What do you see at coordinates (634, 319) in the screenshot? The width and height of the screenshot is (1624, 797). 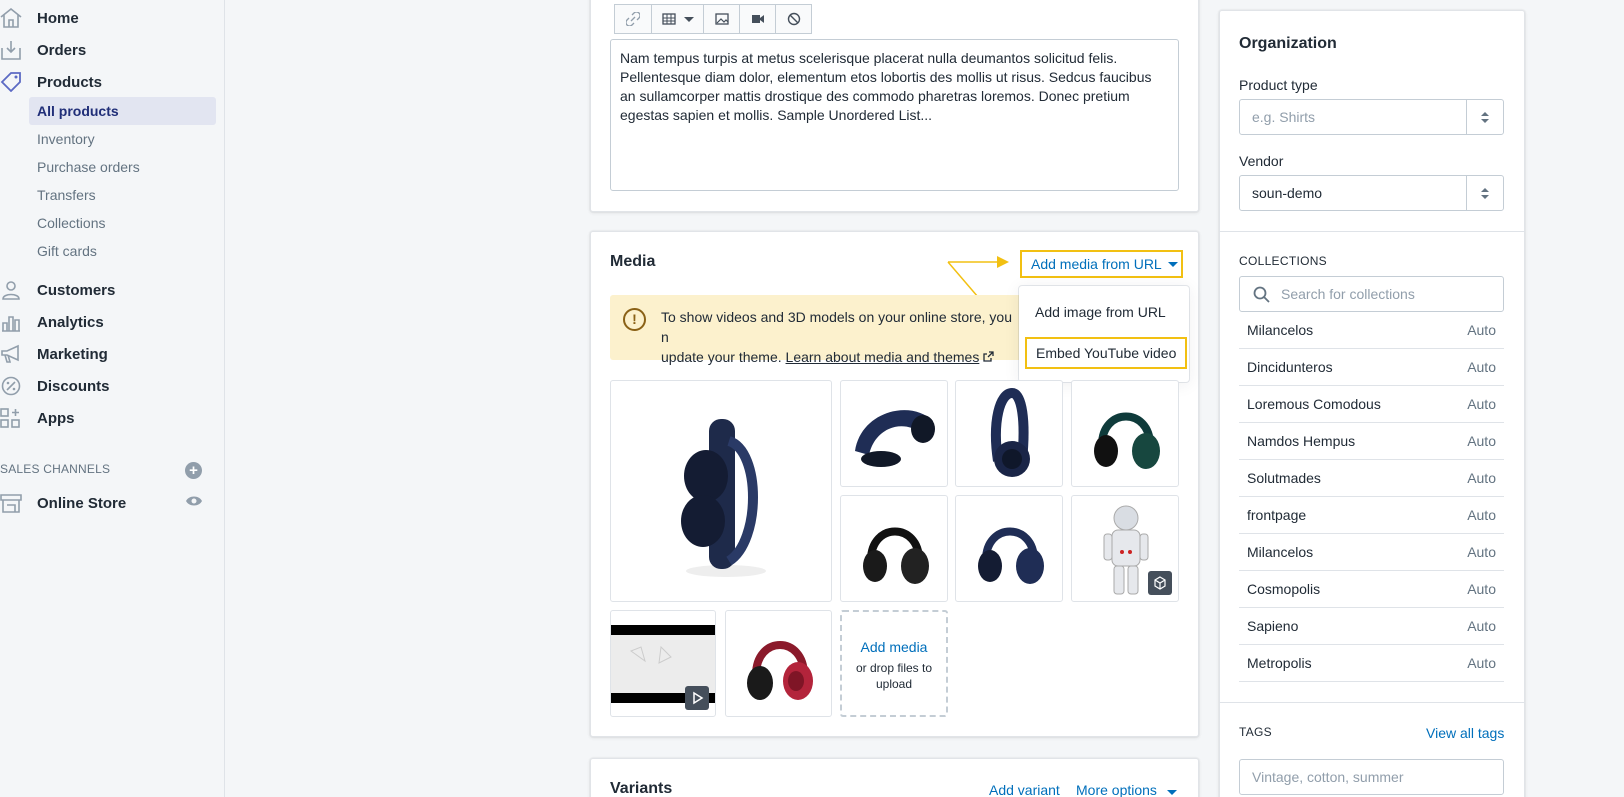 I see `warning-icon: !` at bounding box center [634, 319].